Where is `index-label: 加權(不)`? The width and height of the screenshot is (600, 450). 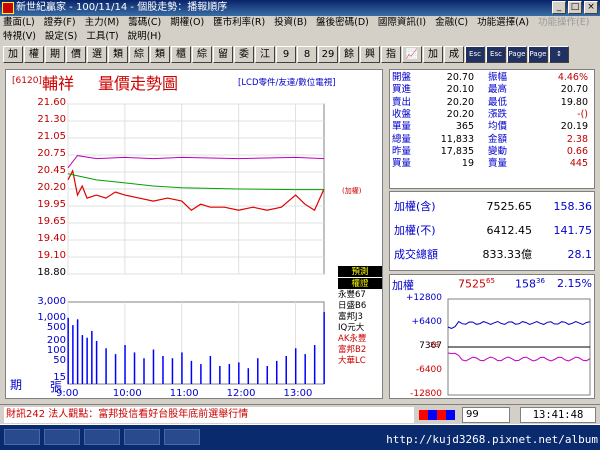 index-label: 加權(不) is located at coordinates (415, 230).